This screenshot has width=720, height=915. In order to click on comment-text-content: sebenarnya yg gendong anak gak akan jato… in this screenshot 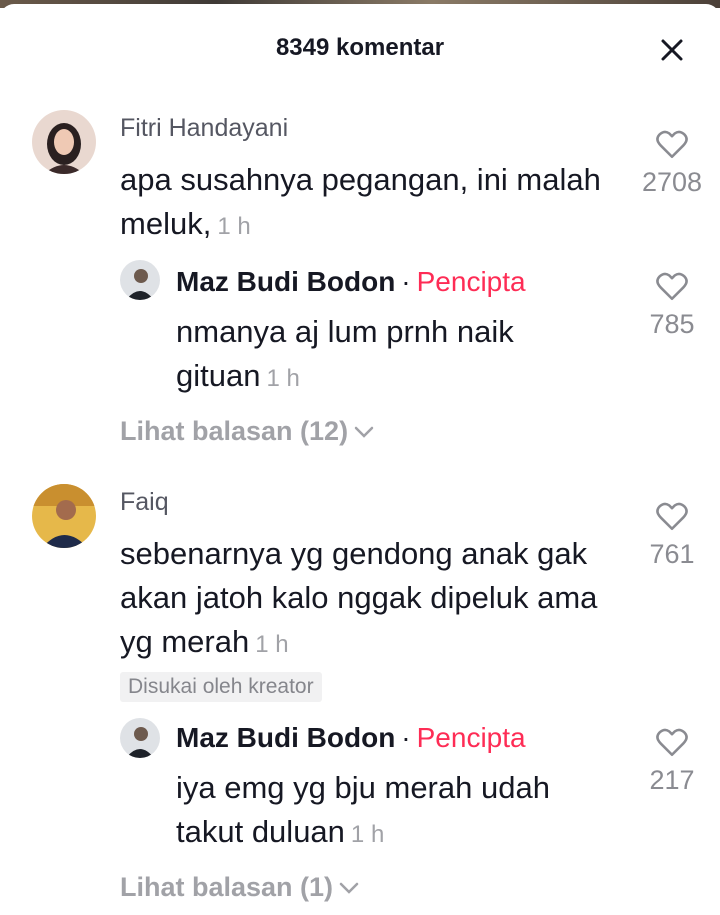, I will do `click(359, 597)`.